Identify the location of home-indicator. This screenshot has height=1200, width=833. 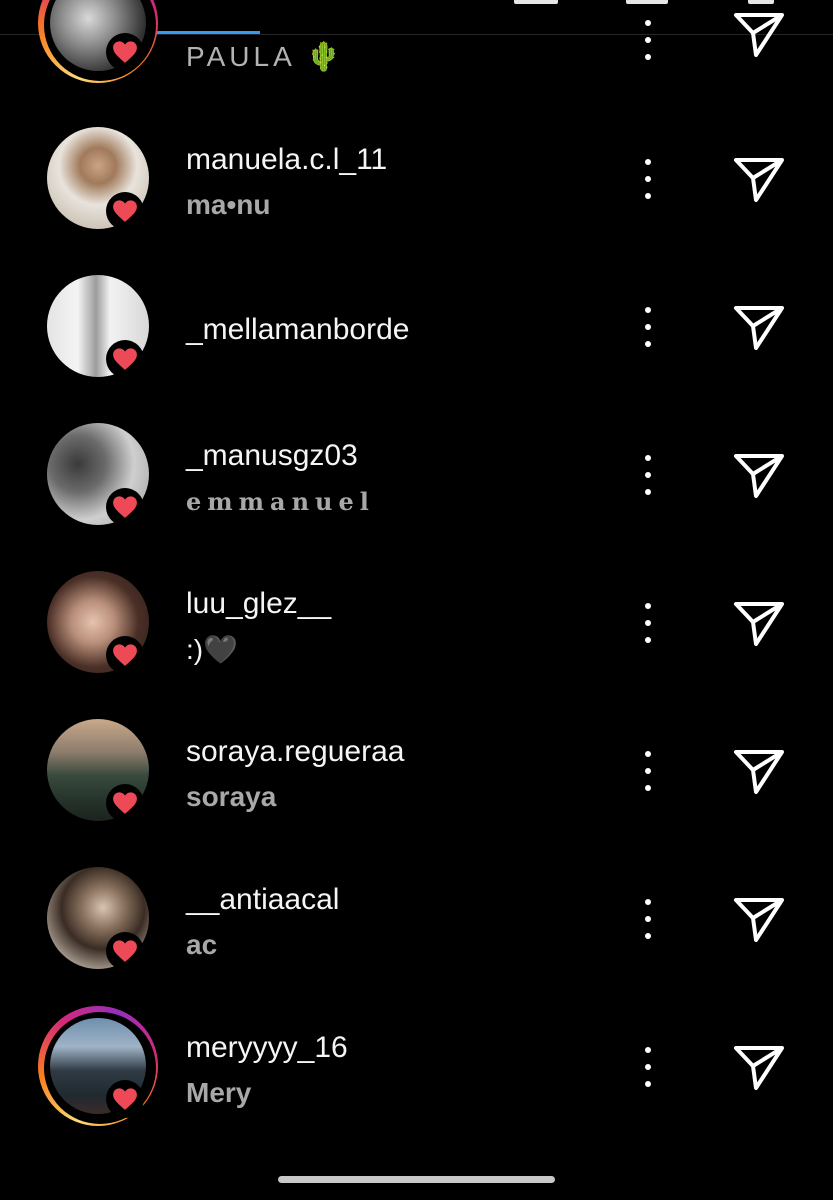
(416, 1179).